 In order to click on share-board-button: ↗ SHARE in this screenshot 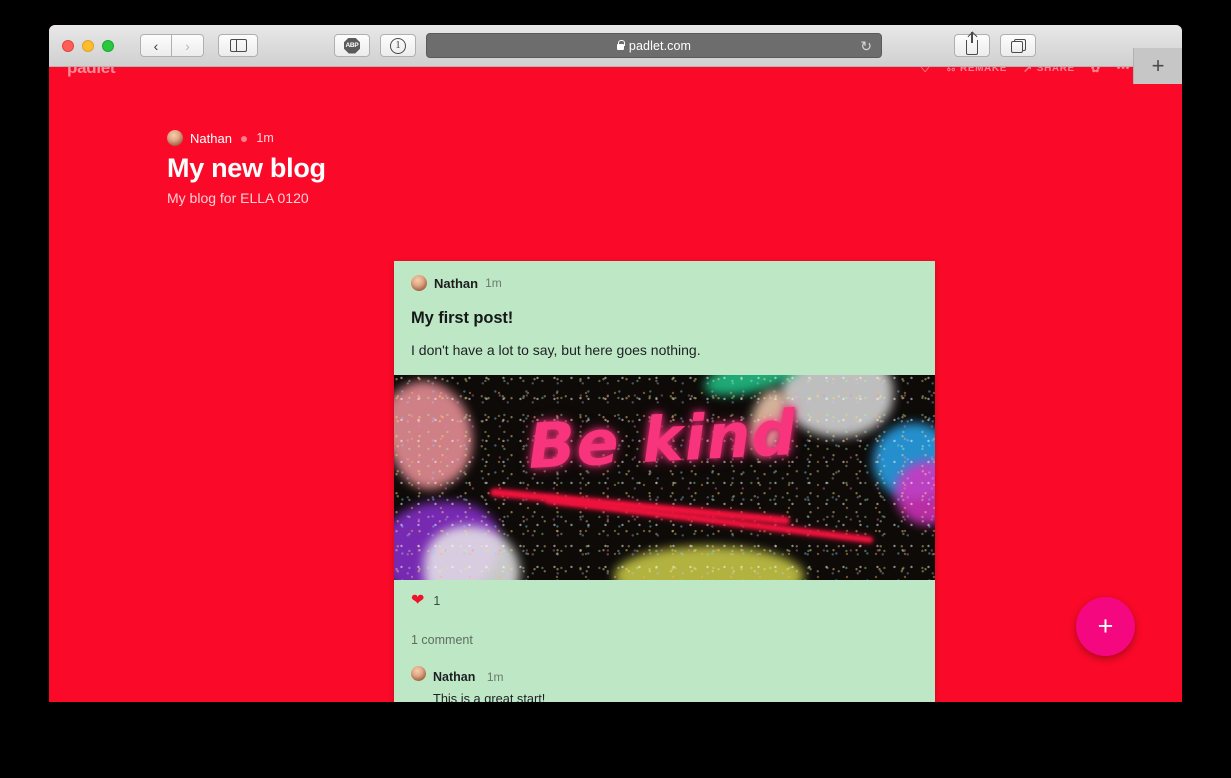, I will do `click(1049, 71)`.